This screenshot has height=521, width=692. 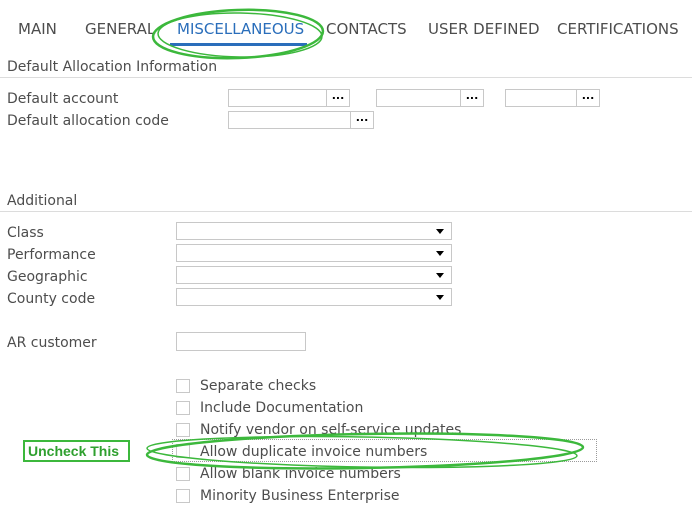 What do you see at coordinates (112, 67) in the screenshot?
I see `default-allocation-section-title: Default Allocation Information` at bounding box center [112, 67].